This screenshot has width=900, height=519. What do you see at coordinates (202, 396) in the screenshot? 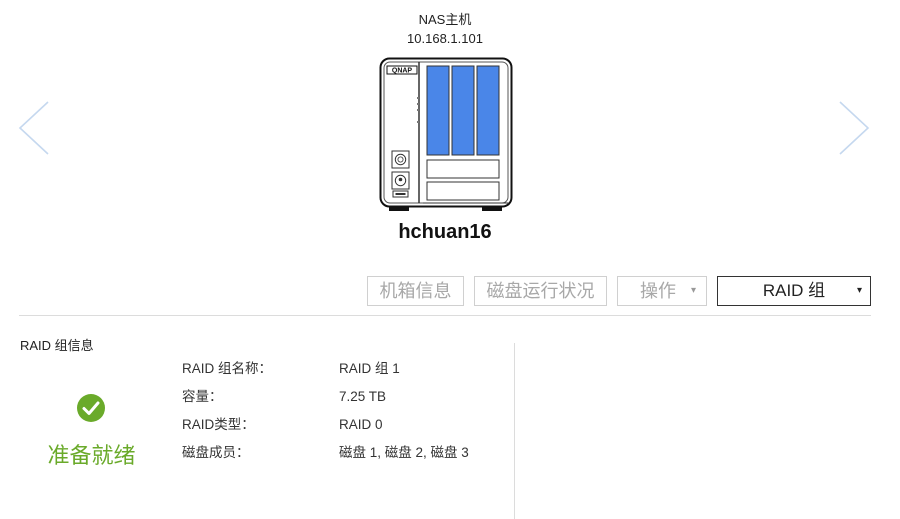
I see `capacity-label: 容量：` at bounding box center [202, 396].